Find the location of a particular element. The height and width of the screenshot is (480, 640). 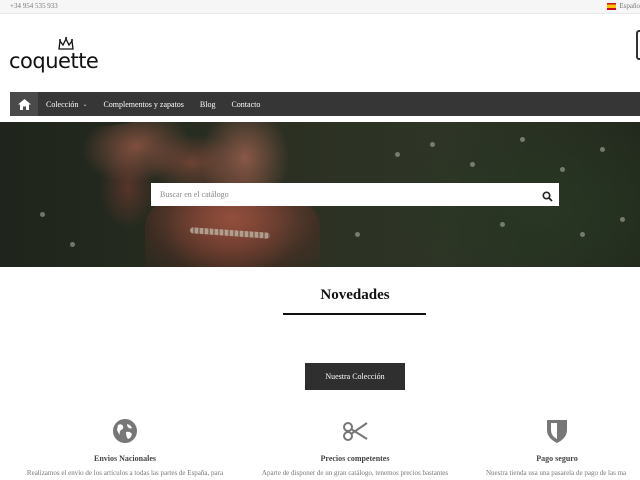

home-icon is located at coordinates (24, 104).